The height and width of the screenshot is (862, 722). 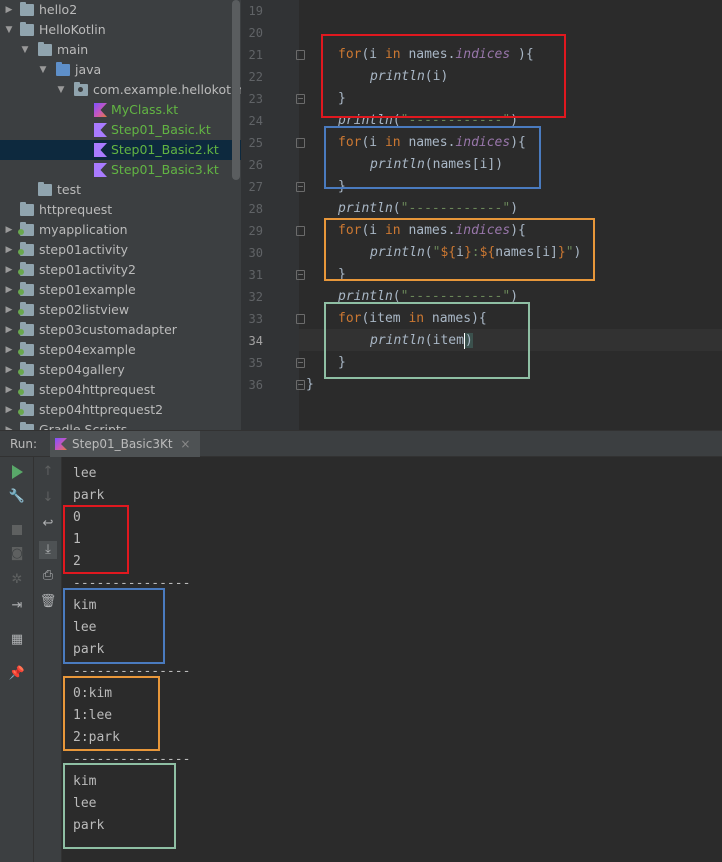 I want to click on line-number: 21, so click(x=255, y=55).